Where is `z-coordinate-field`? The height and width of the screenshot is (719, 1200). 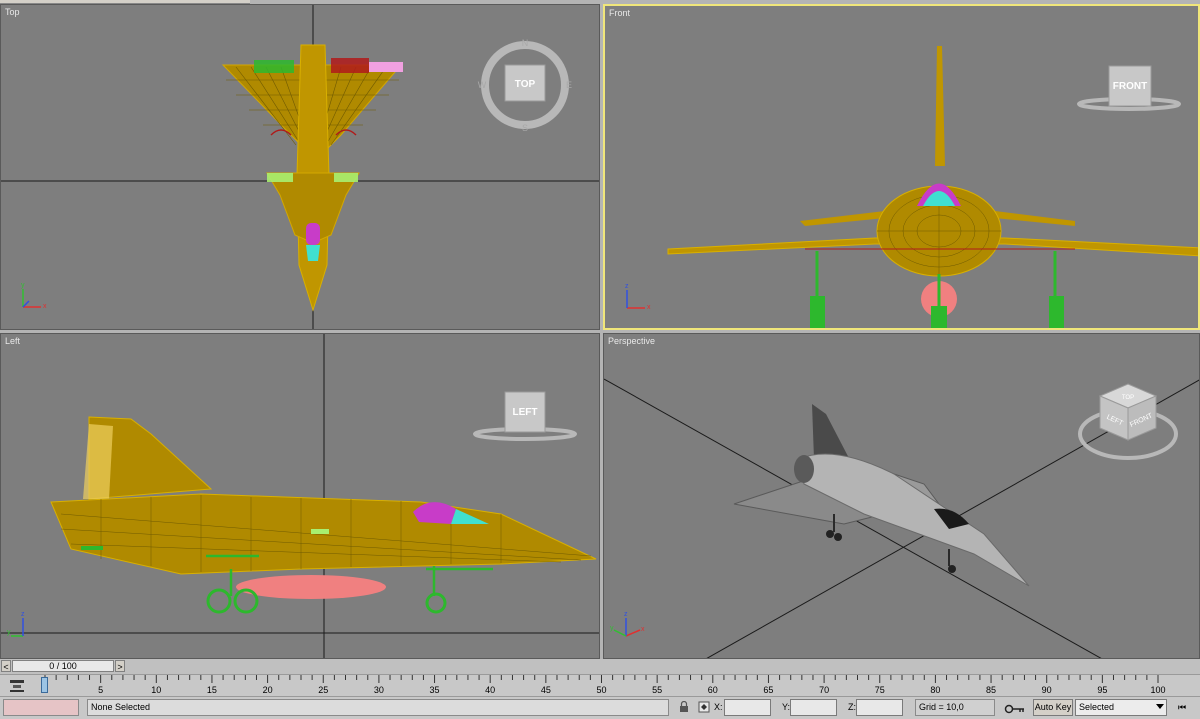 z-coordinate-field is located at coordinates (879, 707).